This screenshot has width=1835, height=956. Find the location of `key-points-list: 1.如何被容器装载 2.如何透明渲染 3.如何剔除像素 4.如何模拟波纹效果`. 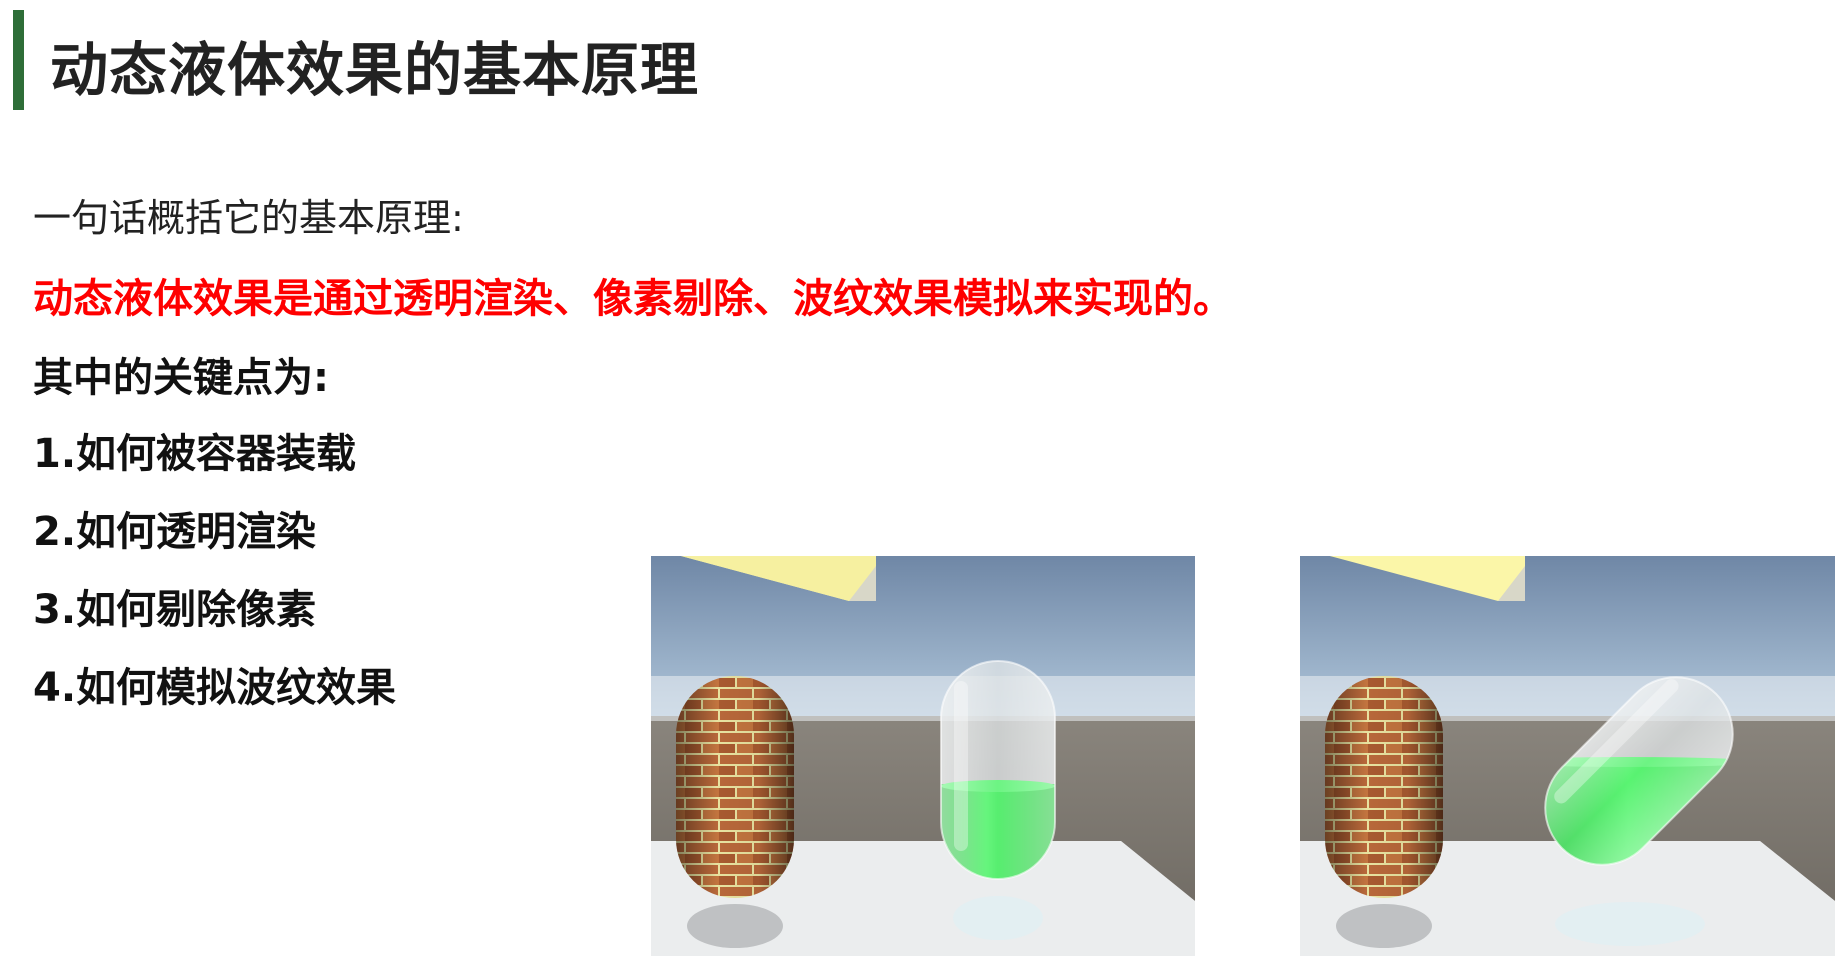

key-points-list: 1.如何被容器装载 2.如何透明渲染 3.如何剔除像素 4.如何模拟波纹效果 is located at coordinates (214, 583).